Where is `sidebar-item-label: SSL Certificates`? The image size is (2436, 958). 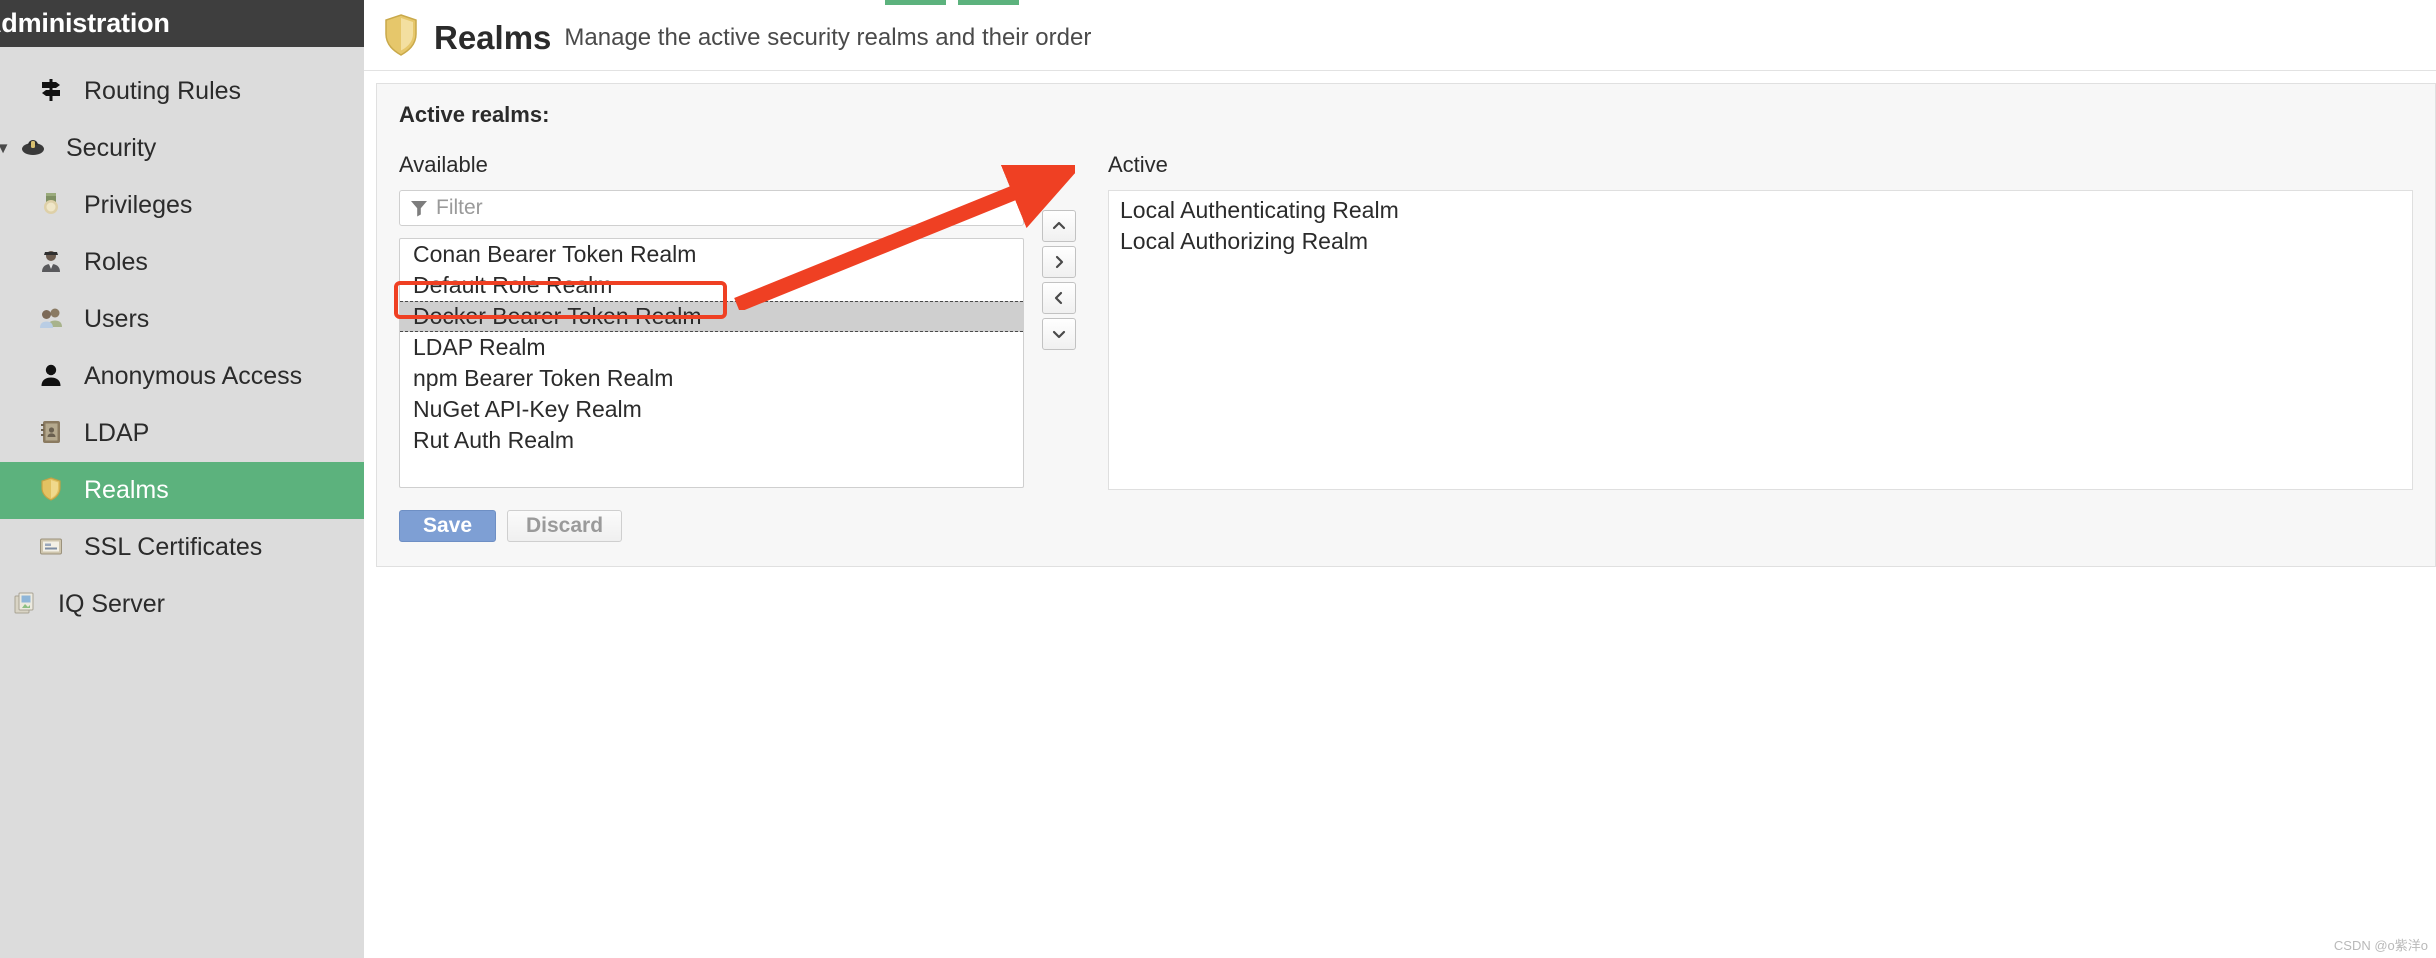 sidebar-item-label: SSL Certificates is located at coordinates (173, 547).